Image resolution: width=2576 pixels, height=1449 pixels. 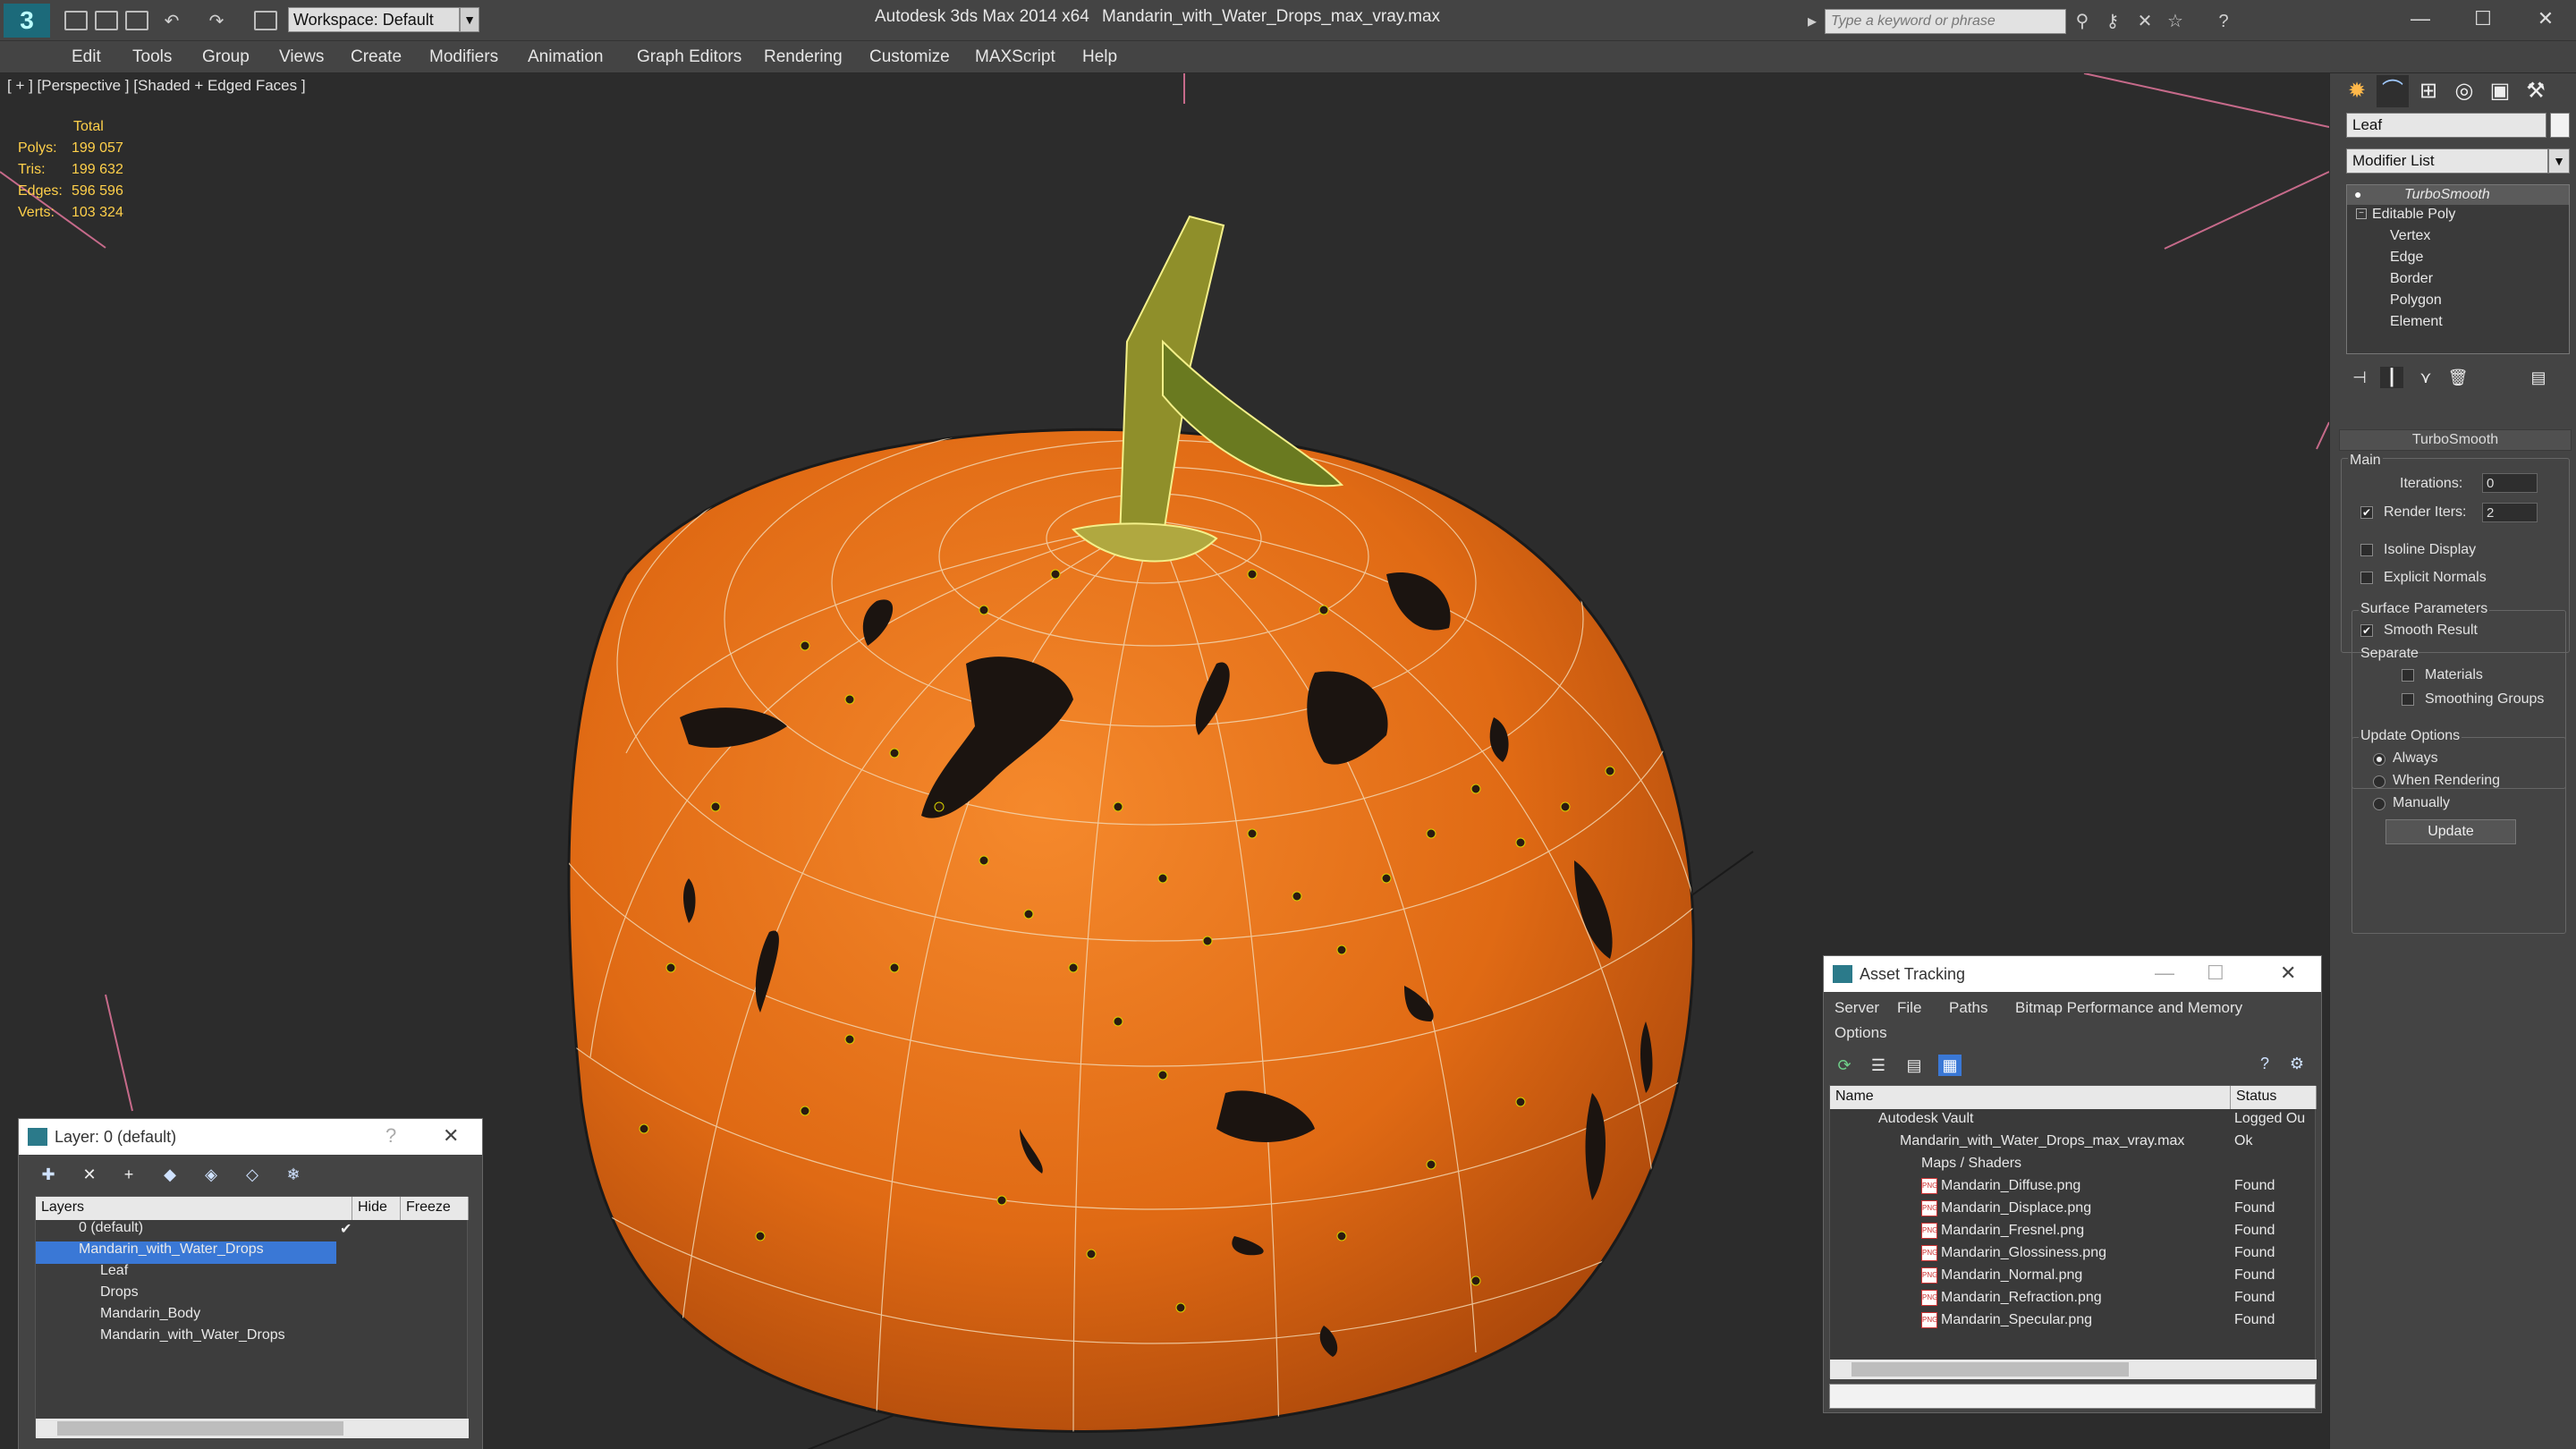 I want to click on freeze-all-layers-icon: ❄, so click(x=293, y=1174).